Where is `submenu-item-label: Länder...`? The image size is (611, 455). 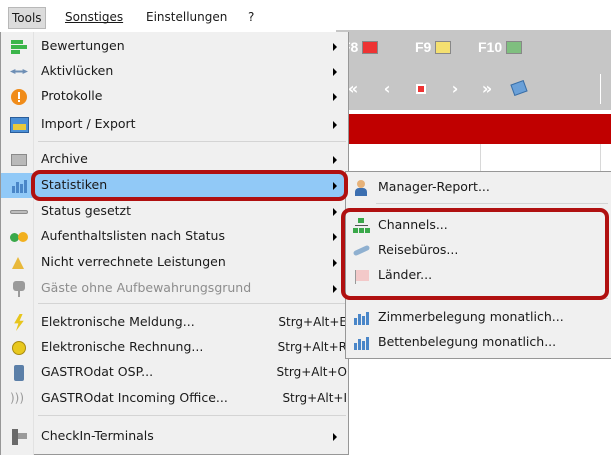
submenu-item-label: Länder... is located at coordinates (405, 274).